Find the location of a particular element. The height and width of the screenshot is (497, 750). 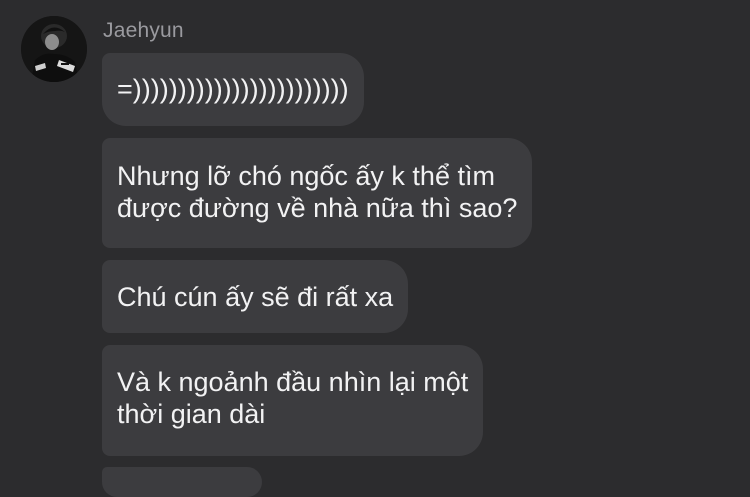

message-bubble: =)))))))))))))))))))))))) is located at coordinates (233, 89).